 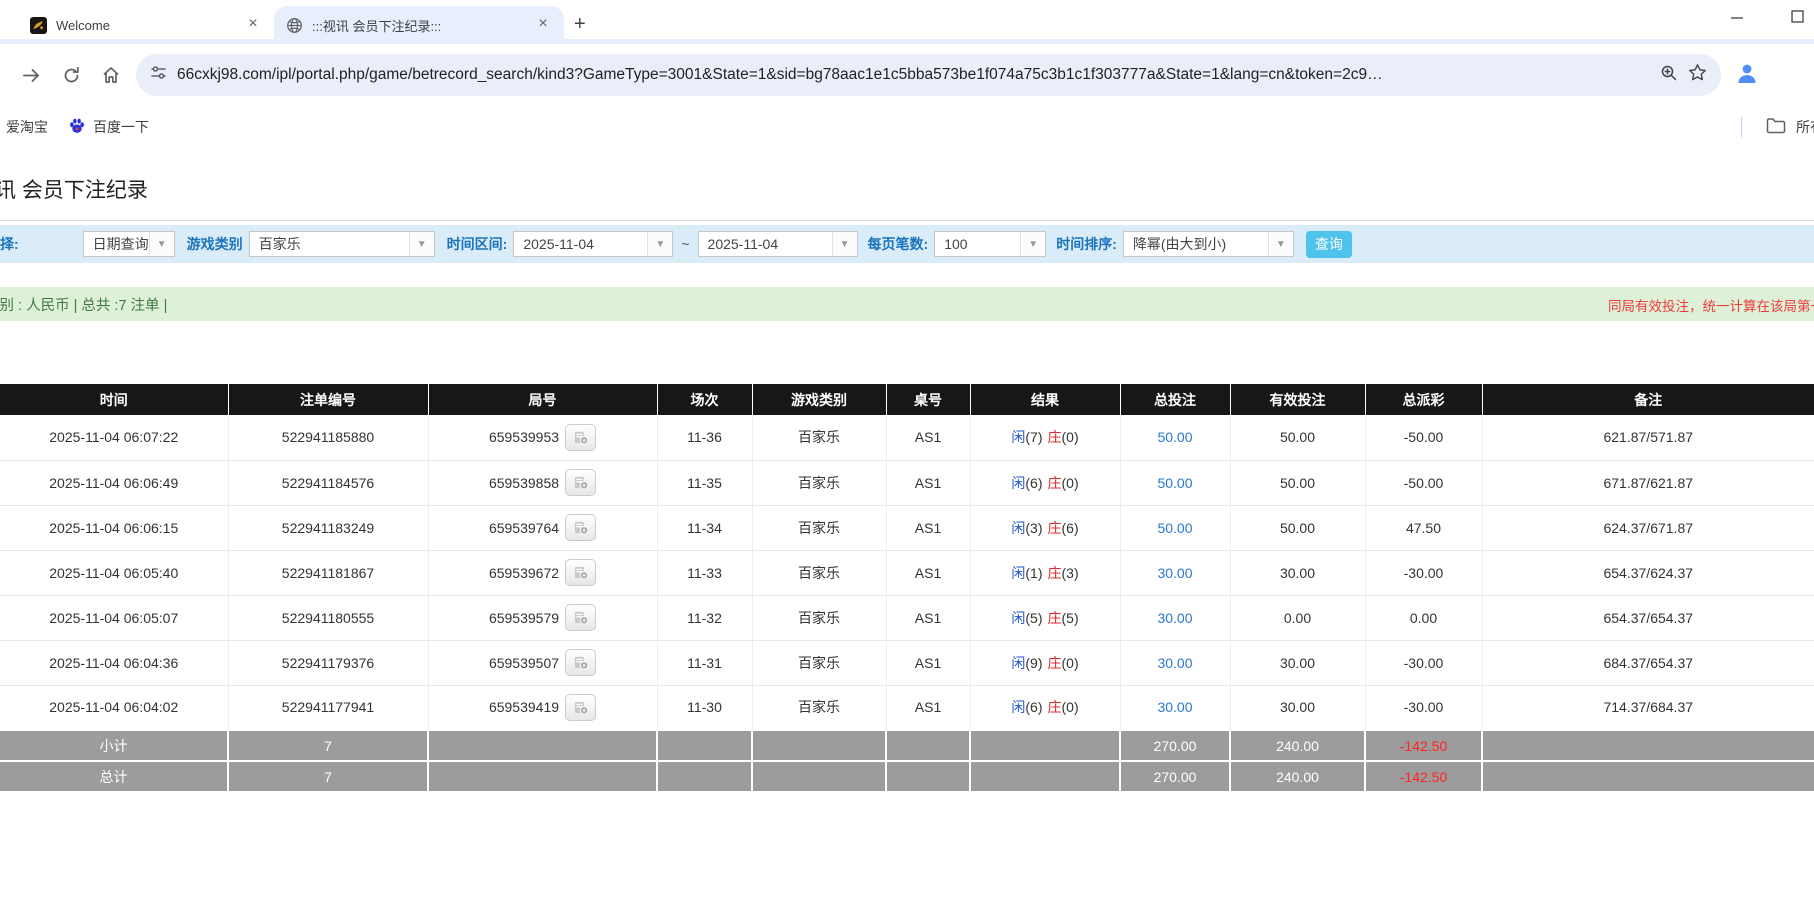 What do you see at coordinates (328, 399) in the screenshot?
I see `column-header: 注单编号` at bounding box center [328, 399].